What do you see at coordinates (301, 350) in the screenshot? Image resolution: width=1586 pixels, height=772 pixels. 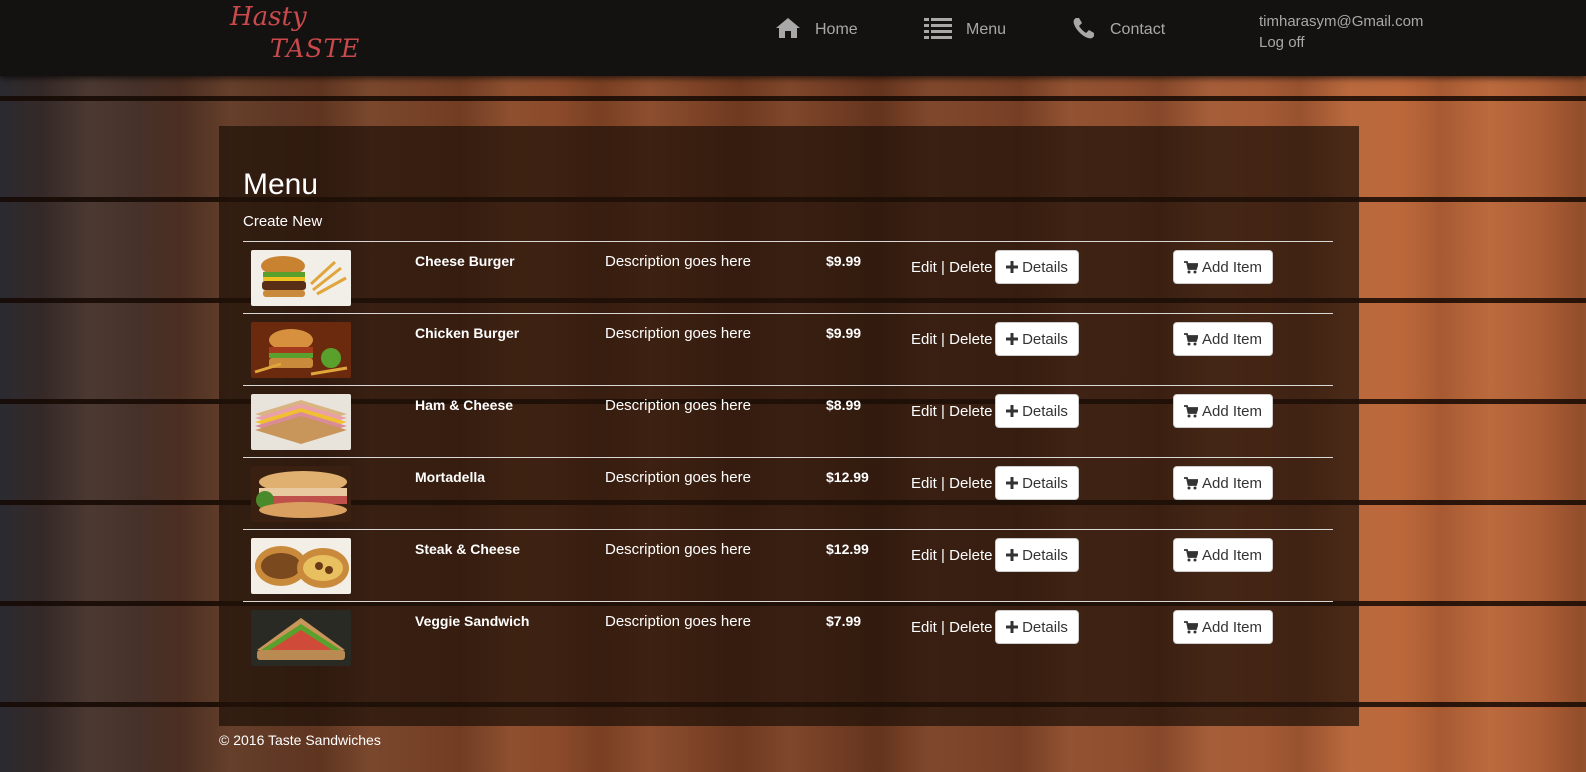 I see `item-thumbnail-chicken-burger` at bounding box center [301, 350].